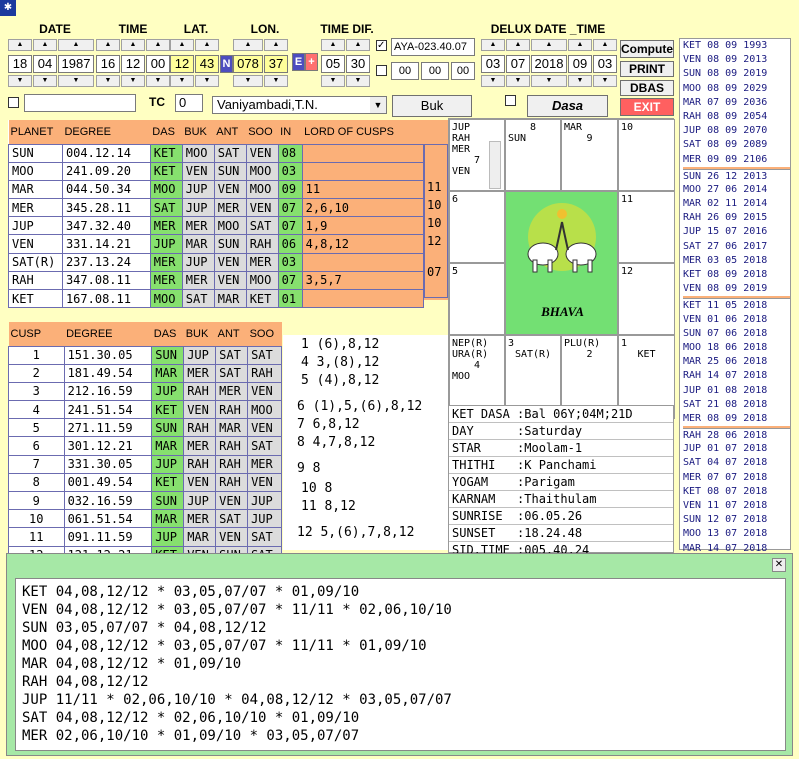 This screenshot has width=799, height=759. Describe the element at coordinates (736, 218) in the screenshot. I see `dasa-list-item: RAH 26 09 2015` at that location.